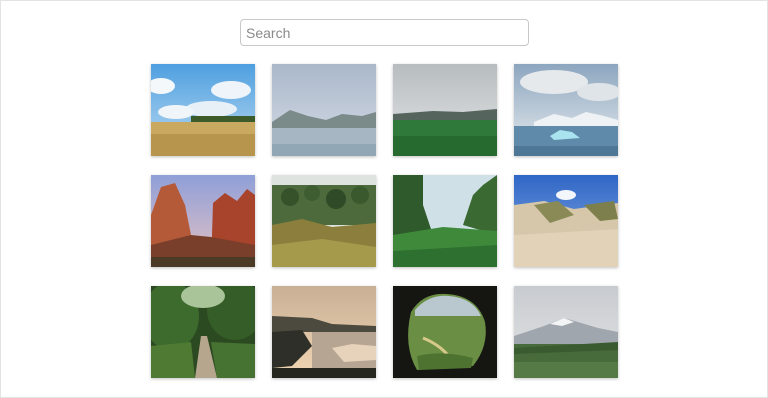  I want to click on photo-snowy-mountain-field-image, so click(566, 332).